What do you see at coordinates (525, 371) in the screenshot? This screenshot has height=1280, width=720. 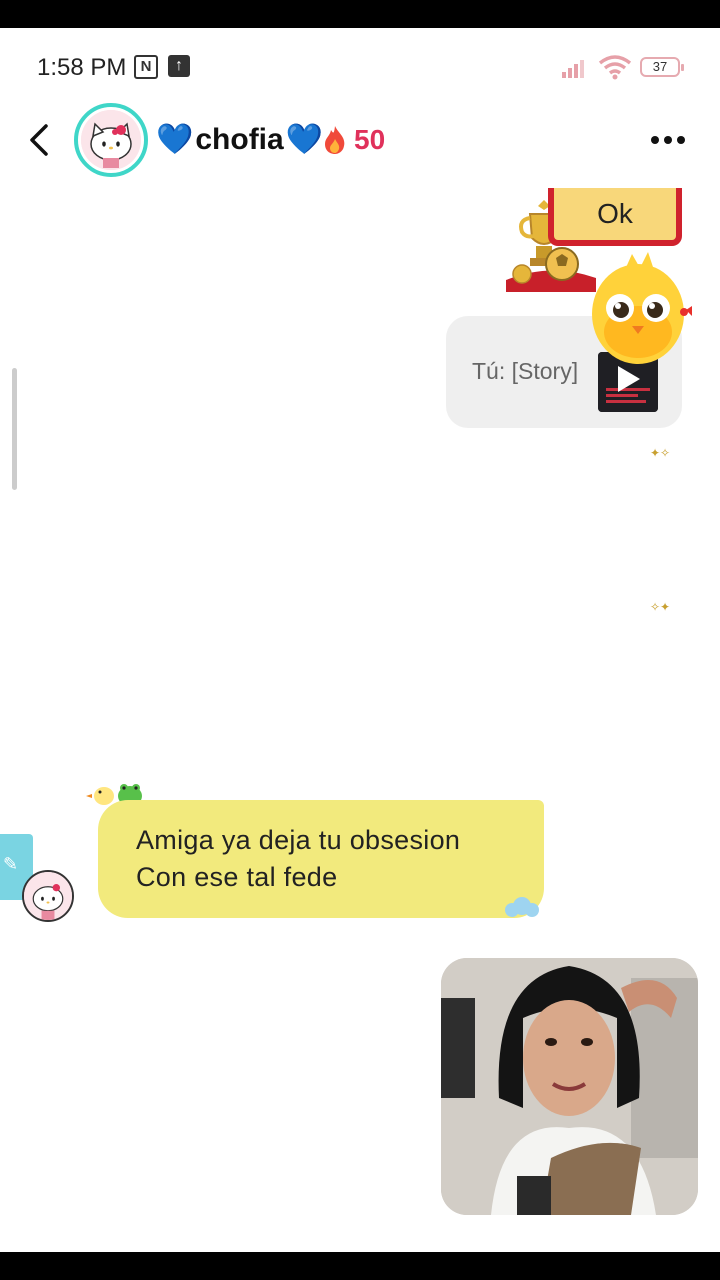 I see `story-reply-label: Tú: [Story]` at bounding box center [525, 371].